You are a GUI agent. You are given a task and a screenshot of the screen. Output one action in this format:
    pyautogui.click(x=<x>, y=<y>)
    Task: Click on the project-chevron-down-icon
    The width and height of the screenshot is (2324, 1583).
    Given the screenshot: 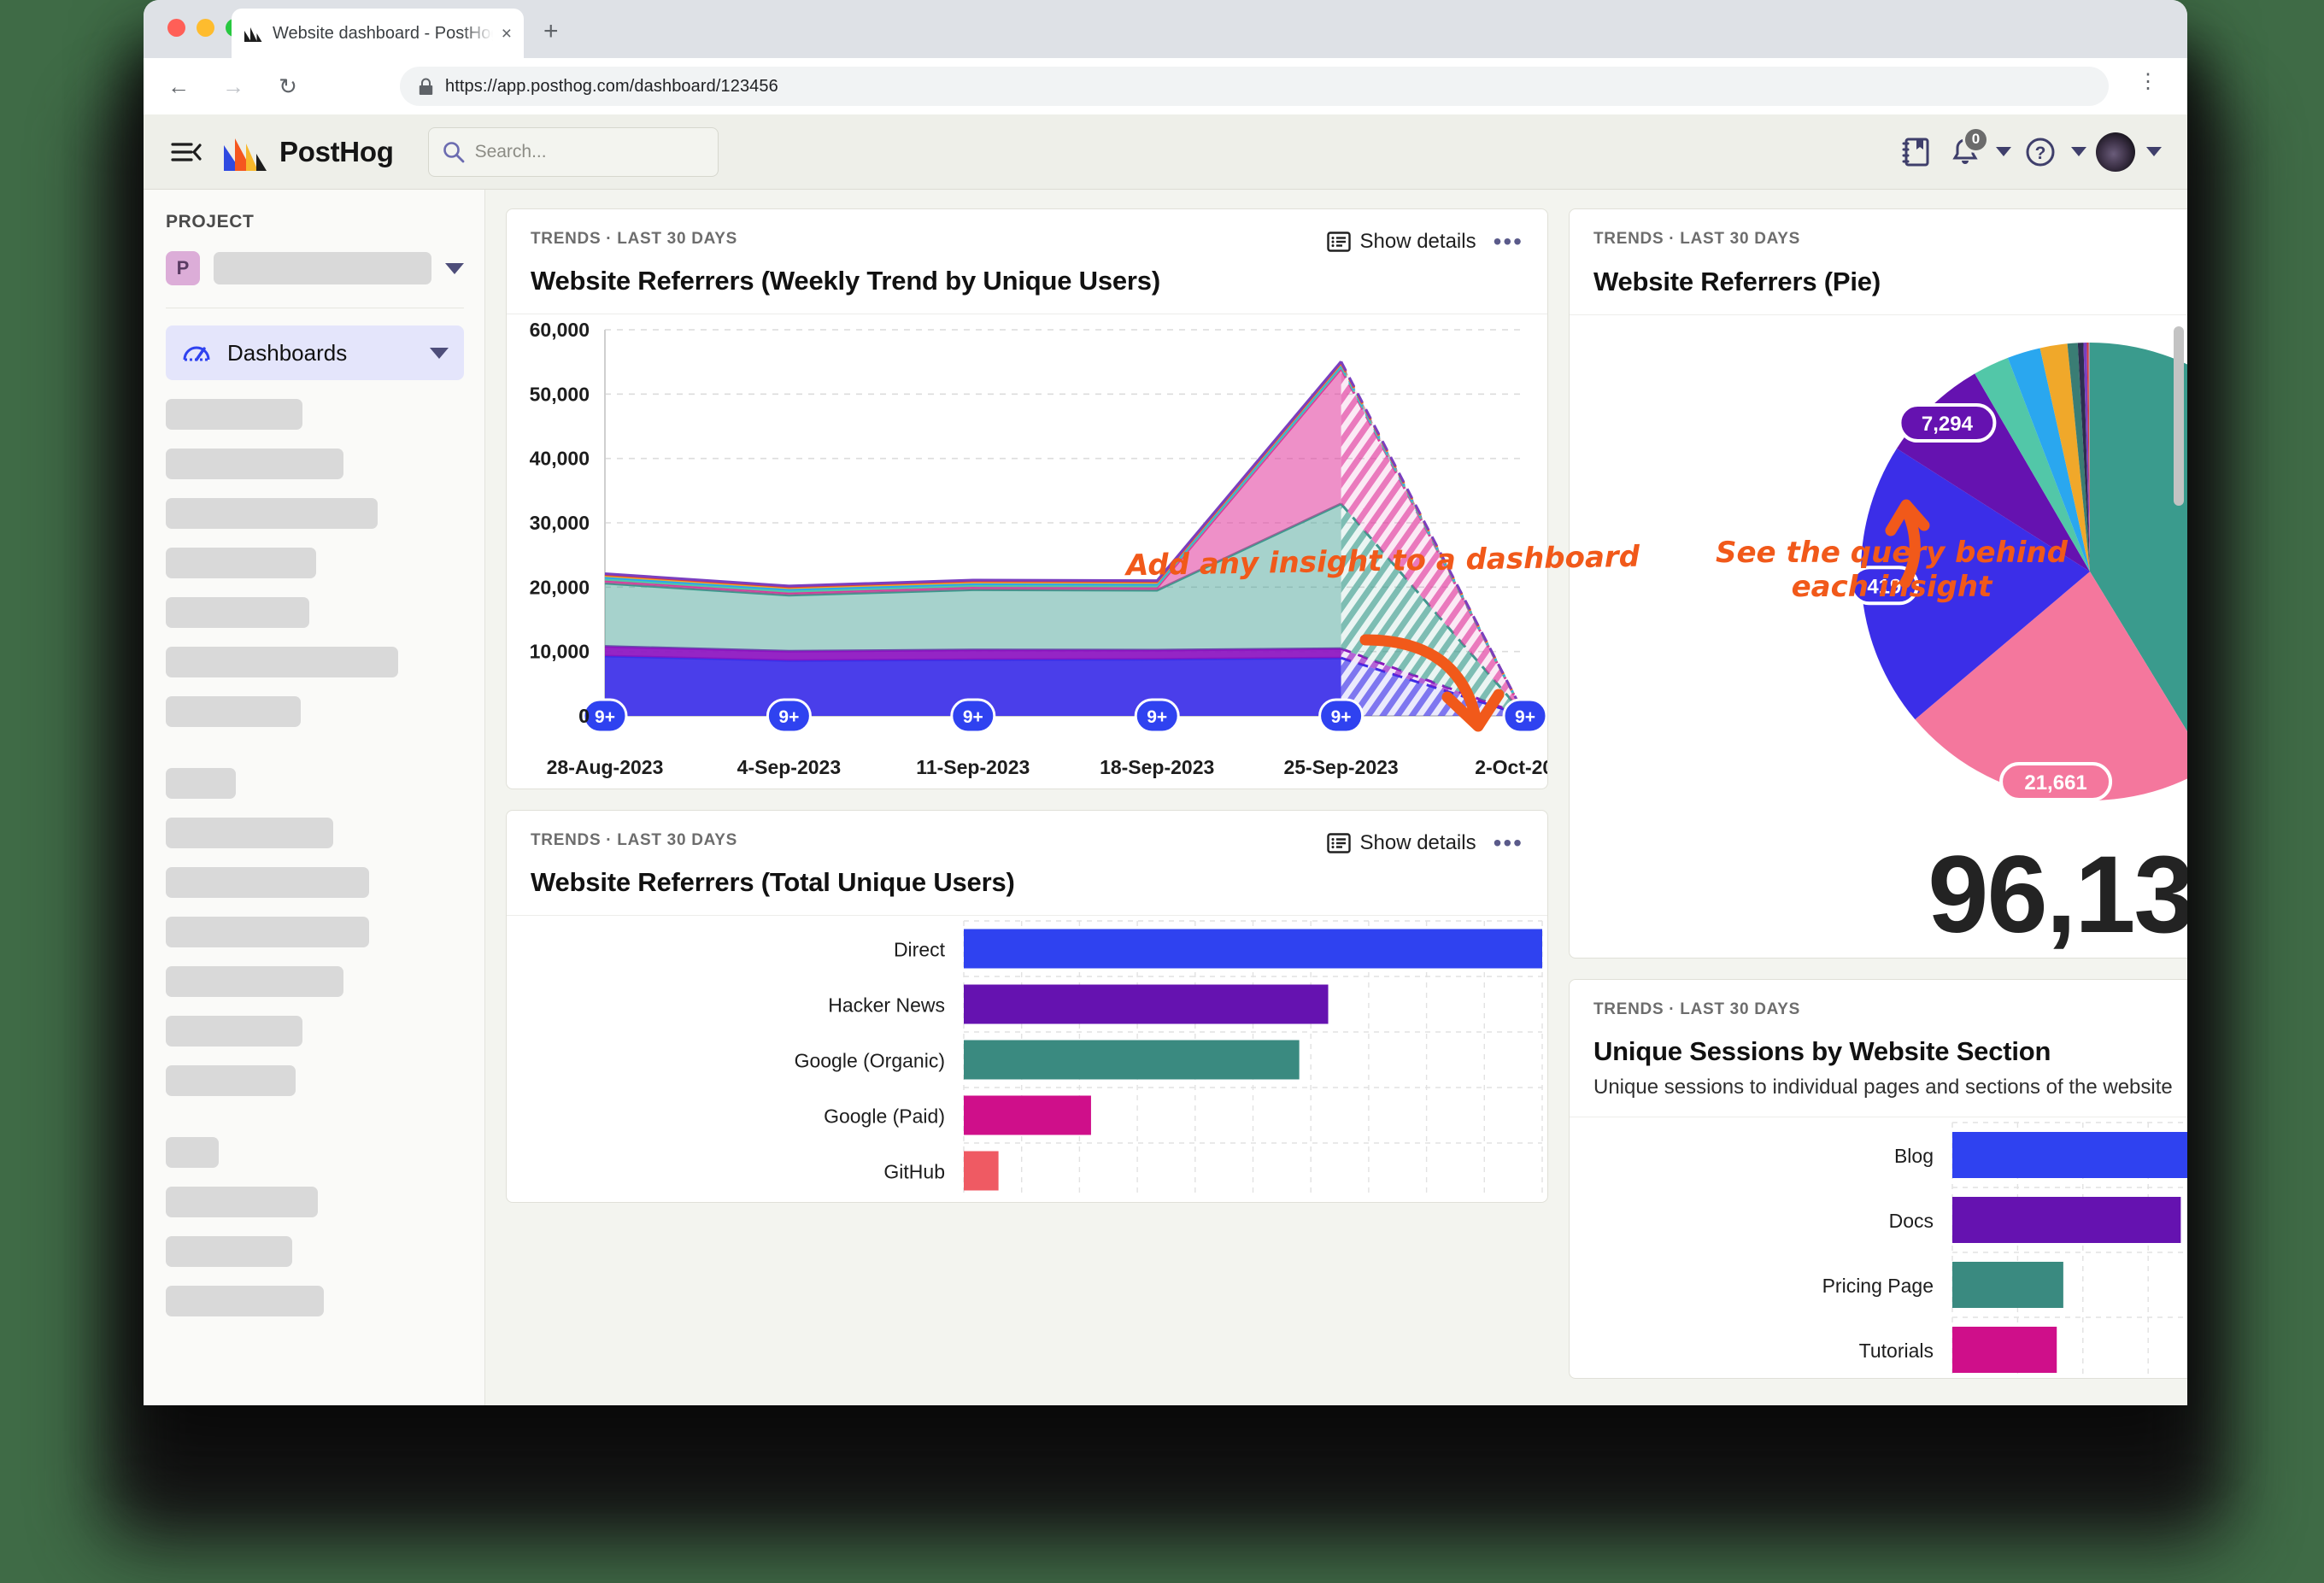 What is the action you would take?
    pyautogui.click(x=454, y=268)
    